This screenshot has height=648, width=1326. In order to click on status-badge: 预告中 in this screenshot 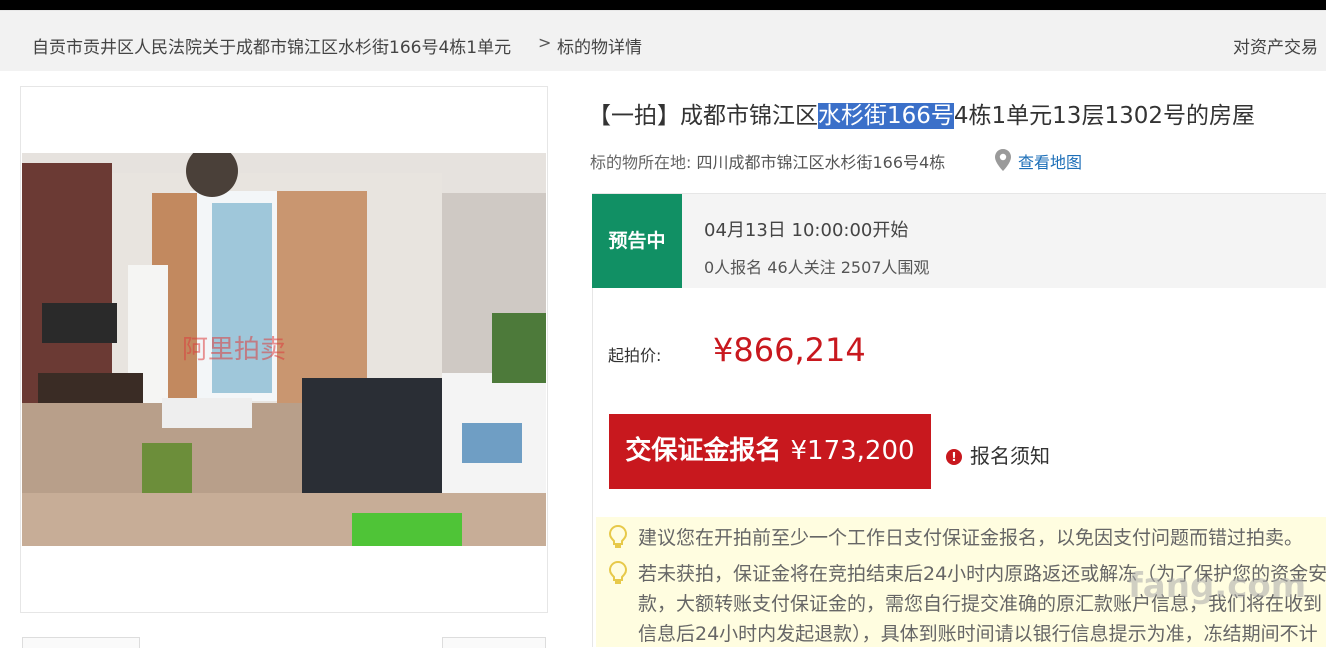, I will do `click(637, 241)`.